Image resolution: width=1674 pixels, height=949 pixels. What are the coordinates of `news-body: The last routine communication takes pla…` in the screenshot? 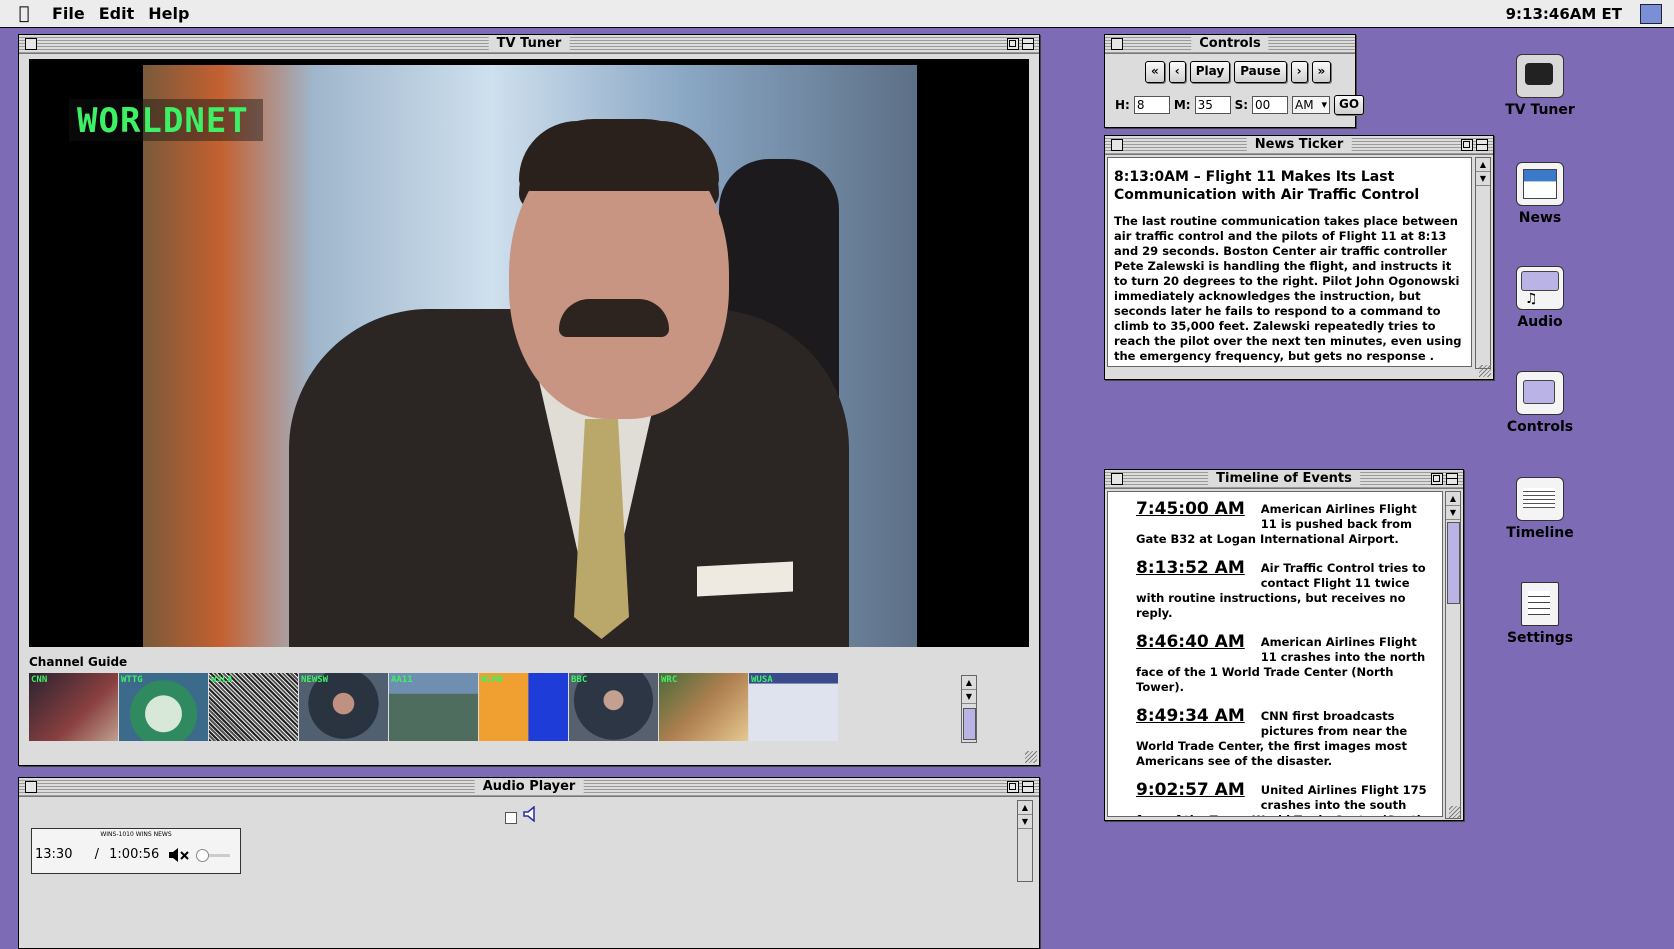 It's located at (1288, 288).